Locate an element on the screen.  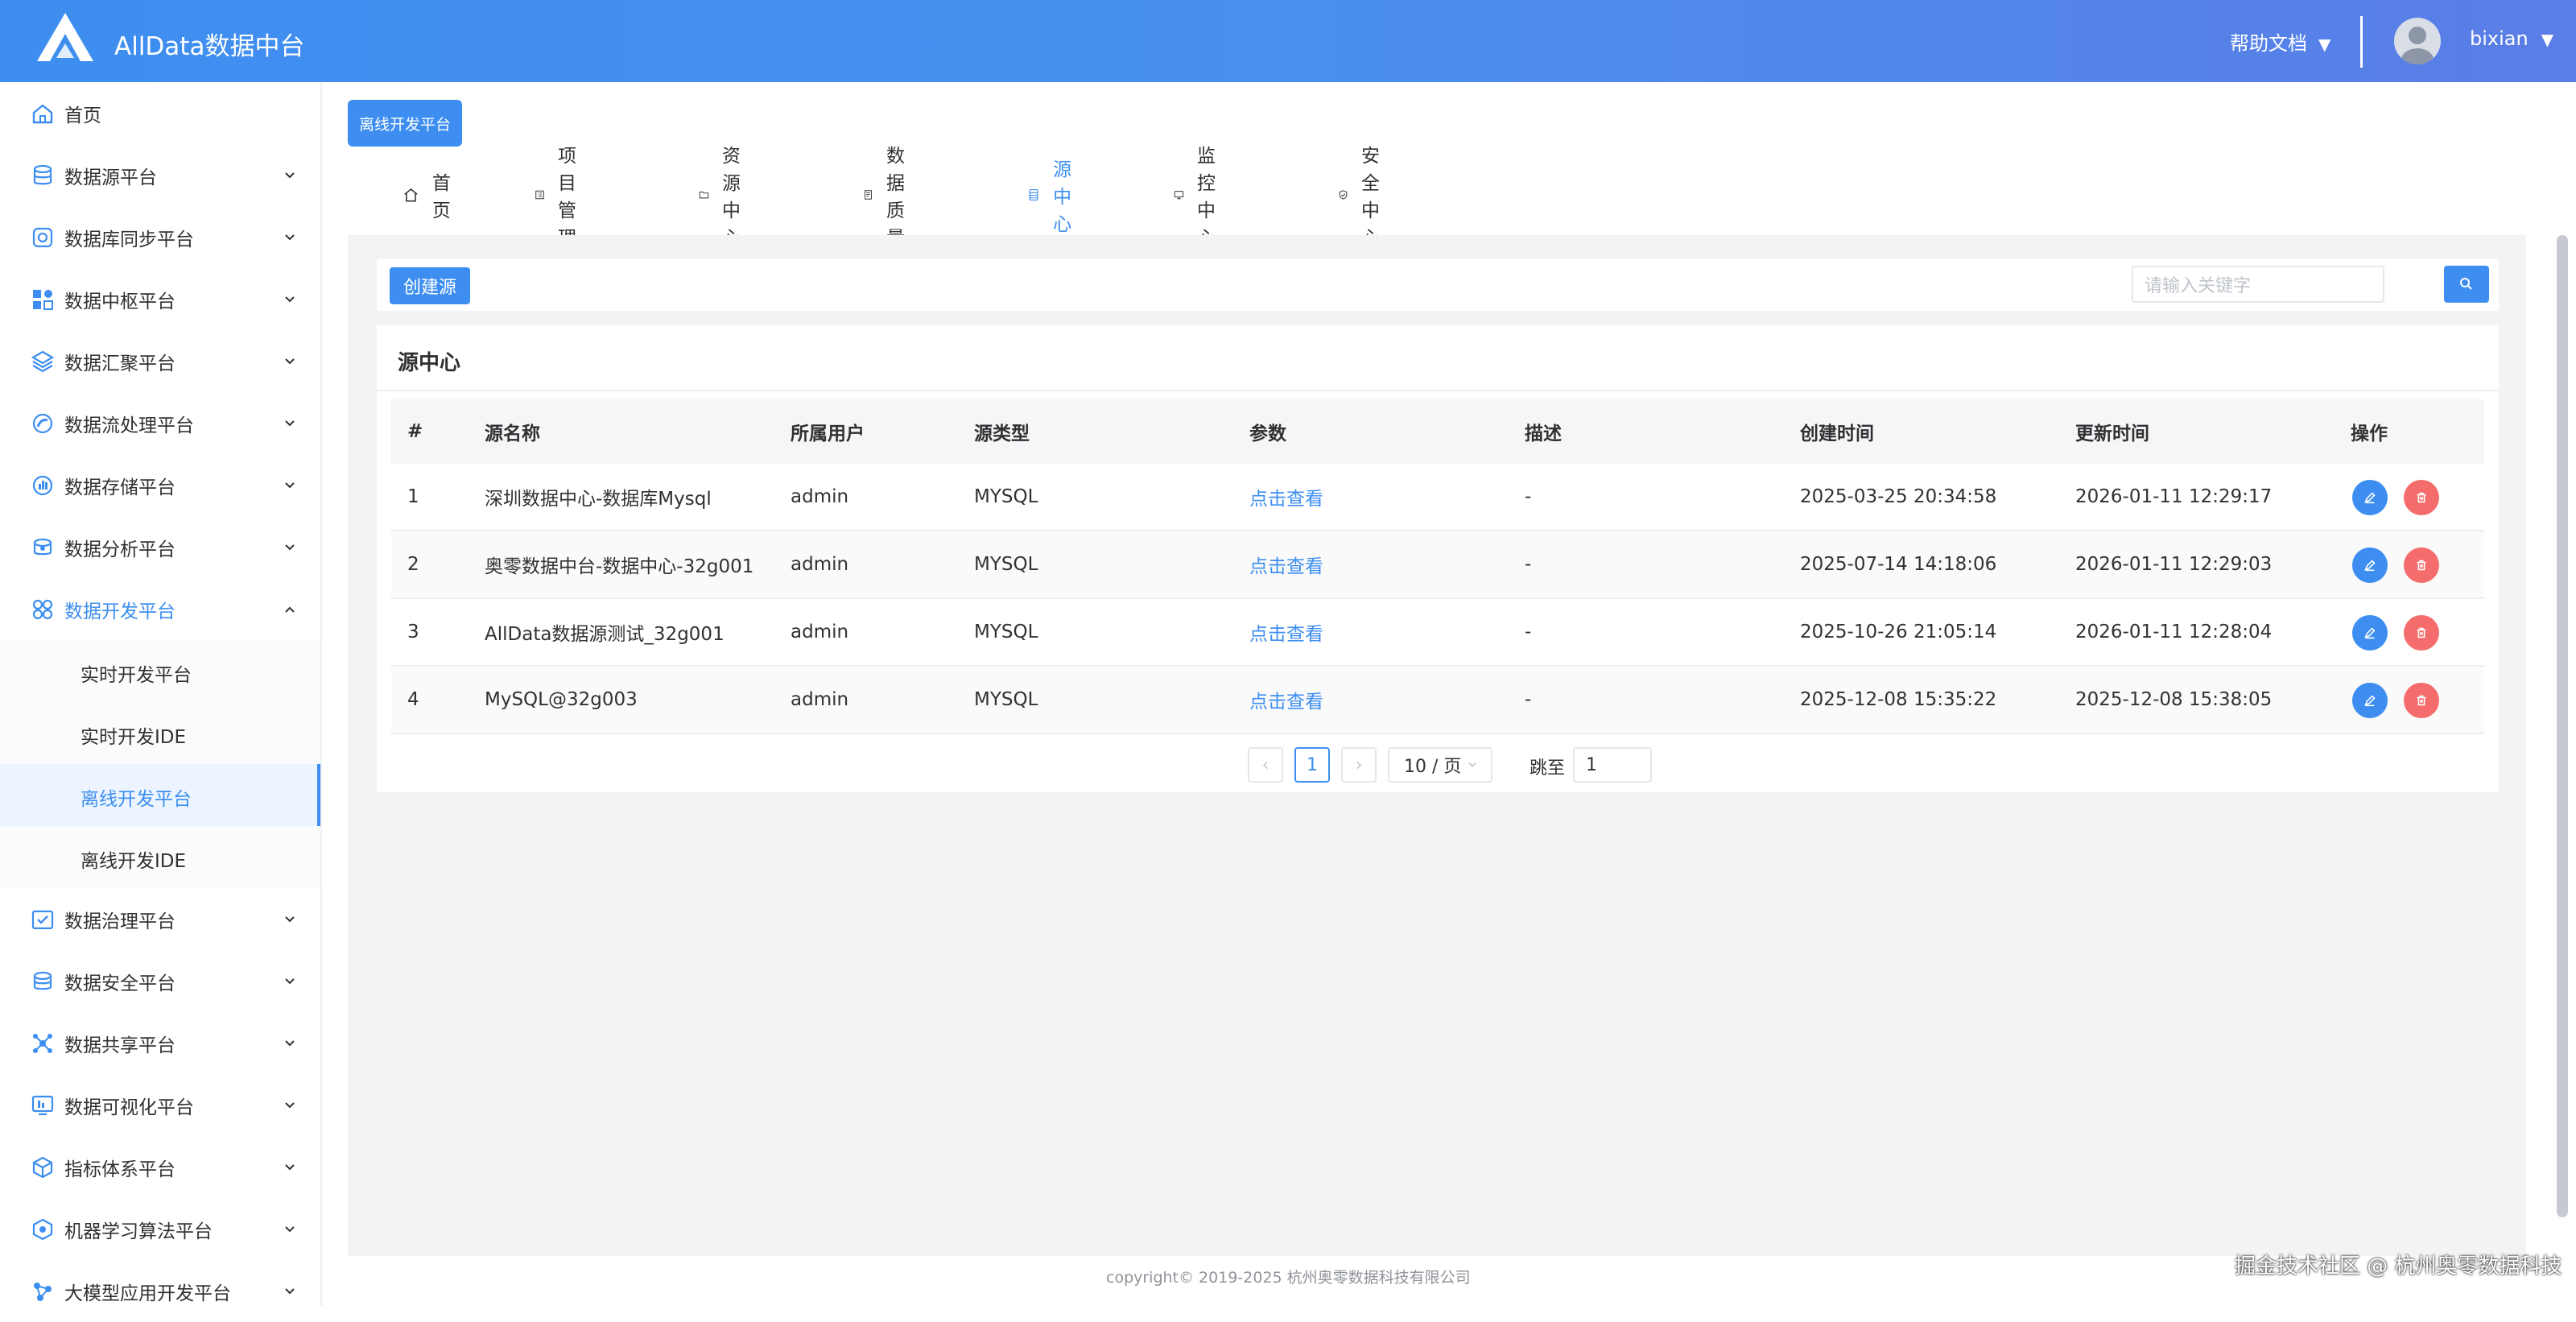
cell-description: - is located at coordinates (1528, 632).